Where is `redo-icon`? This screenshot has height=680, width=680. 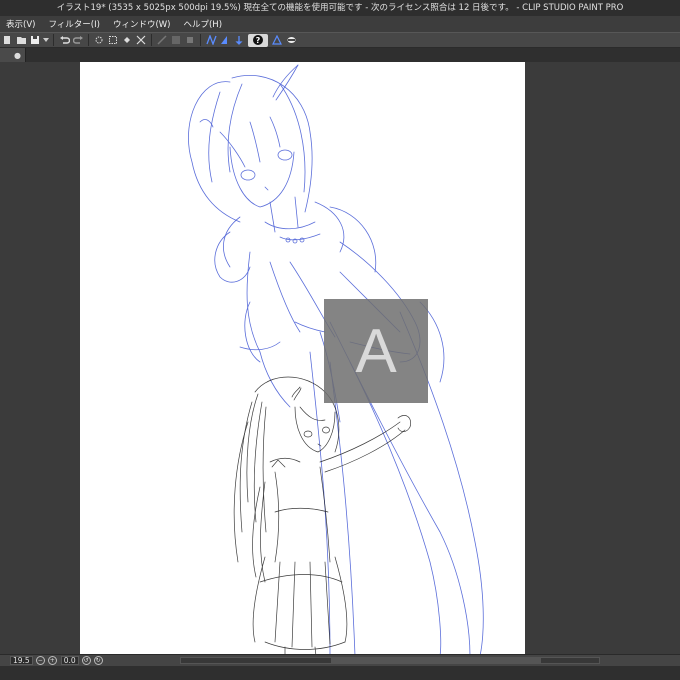 redo-icon is located at coordinates (78, 40).